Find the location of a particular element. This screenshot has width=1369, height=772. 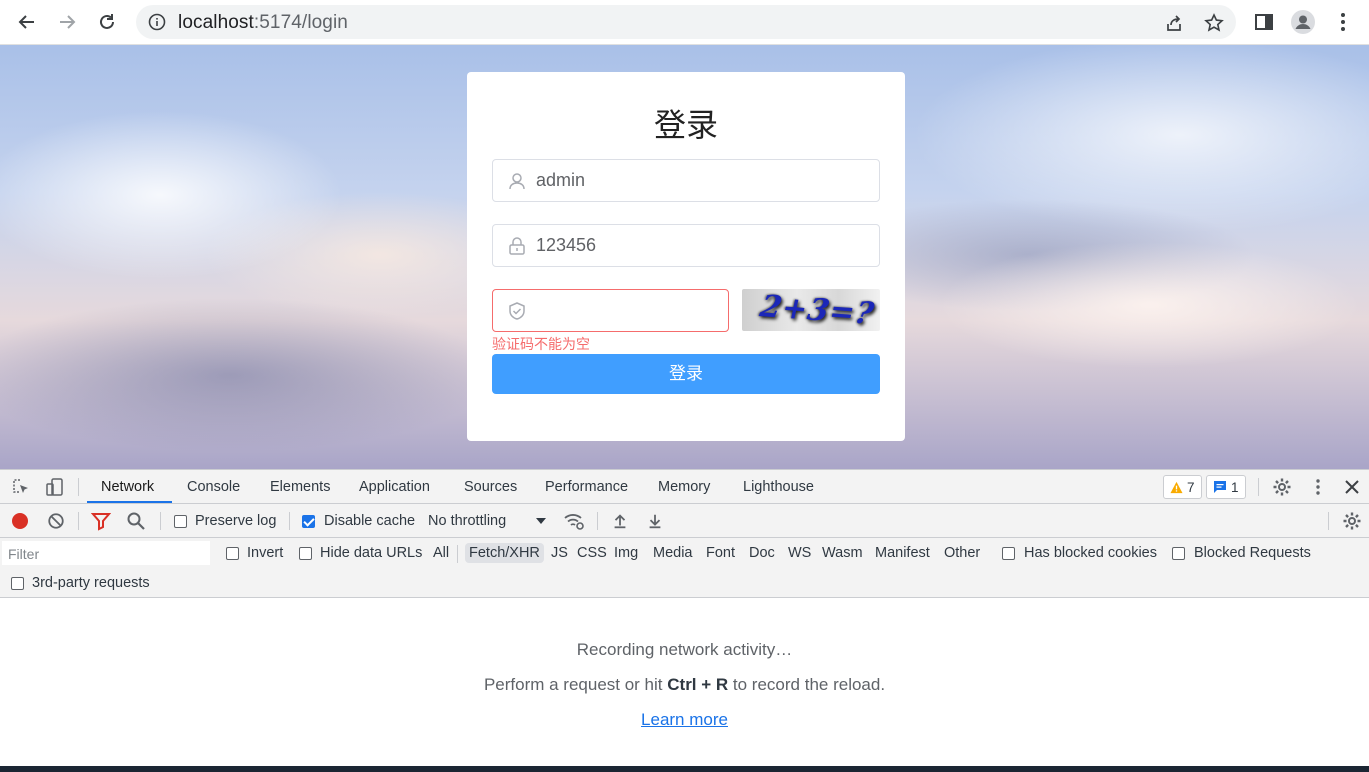

login-button: 登录 is located at coordinates (686, 374).